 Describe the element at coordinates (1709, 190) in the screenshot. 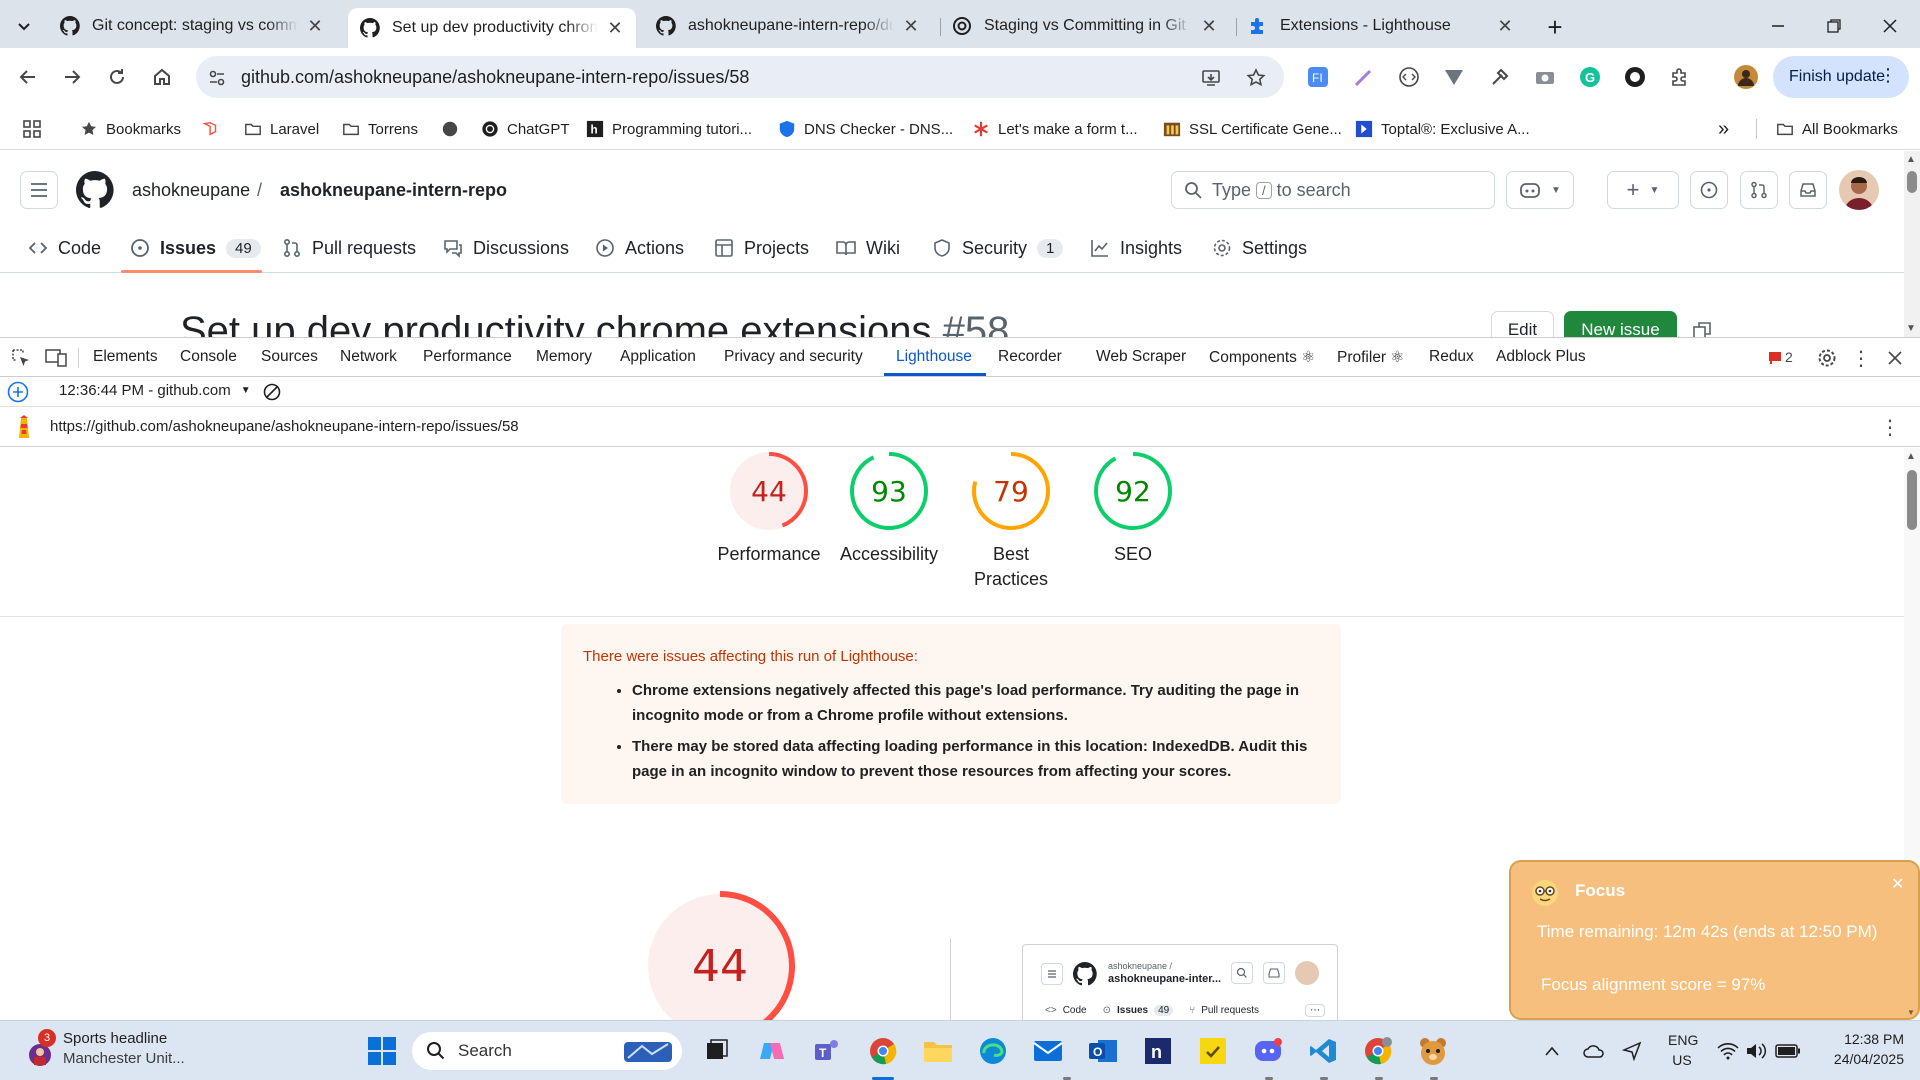

I see `issues-shortcut-button` at that location.